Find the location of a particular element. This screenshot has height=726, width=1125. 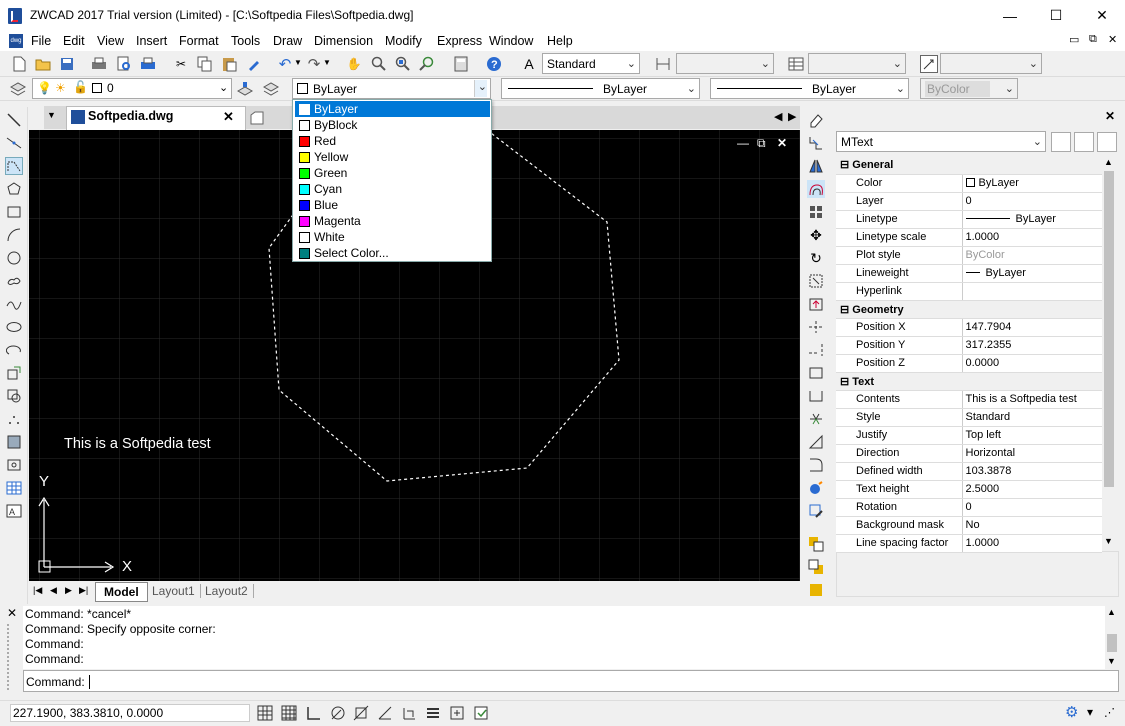

object-snap-tracking-icon is located at coordinates (385, 713).